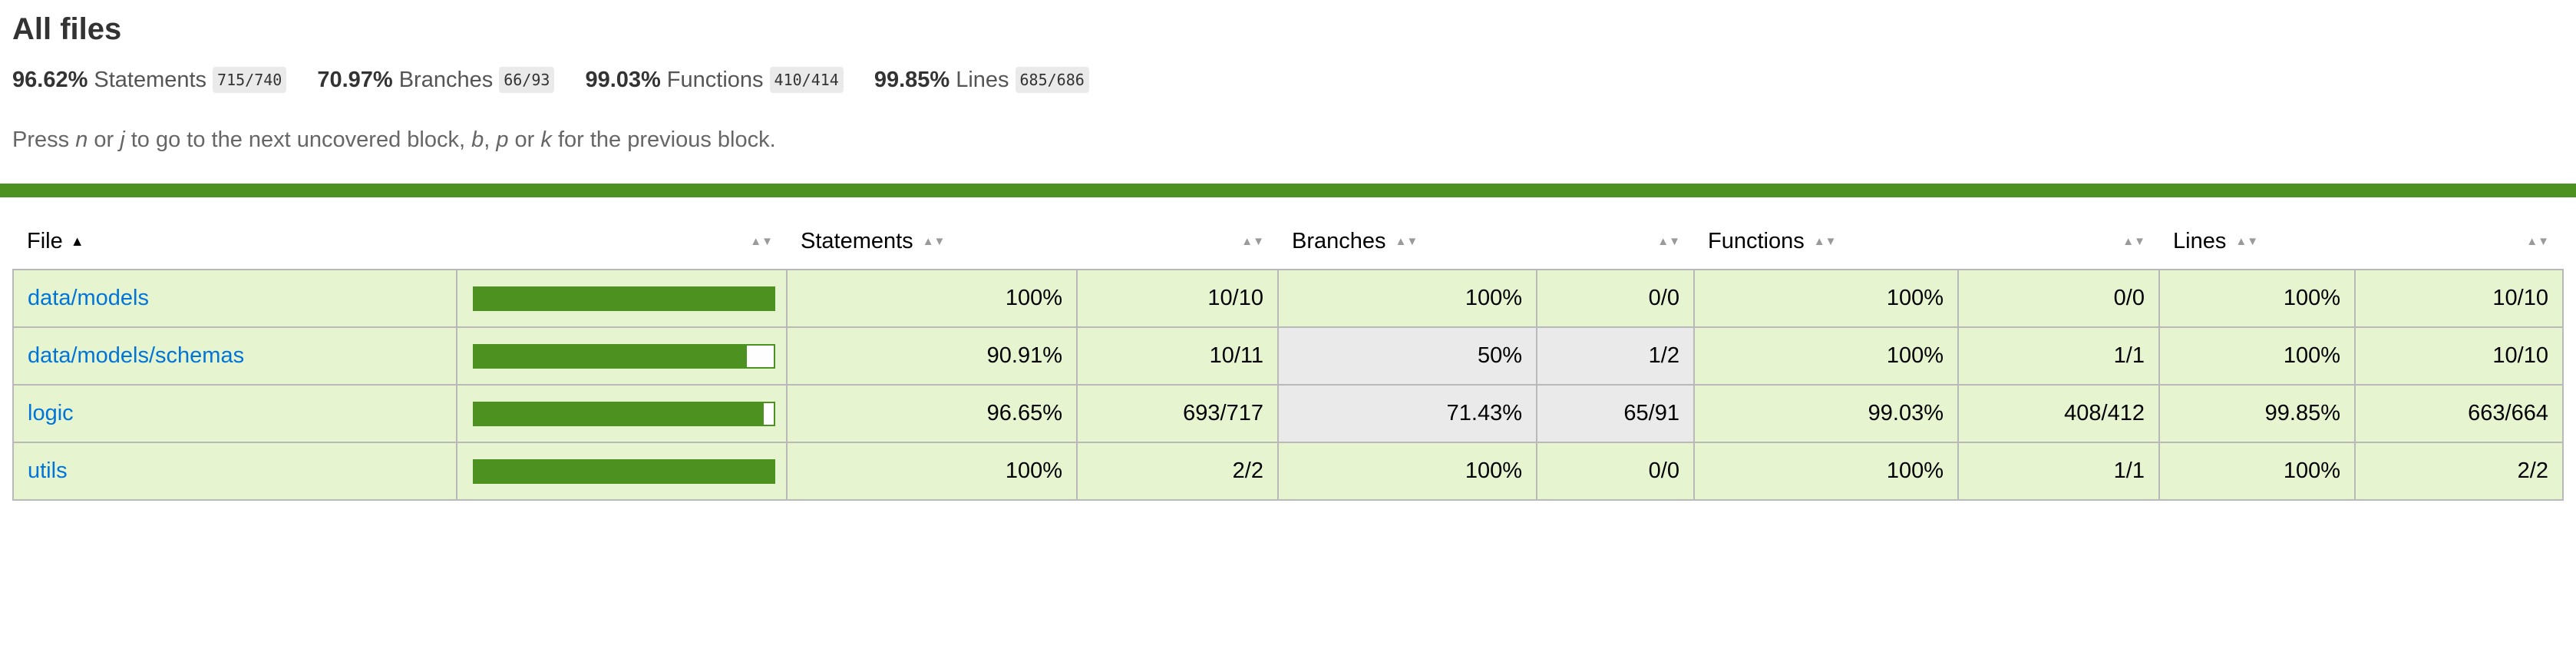 The height and width of the screenshot is (662, 2576). I want to click on hint-text: Press, so click(44, 139).